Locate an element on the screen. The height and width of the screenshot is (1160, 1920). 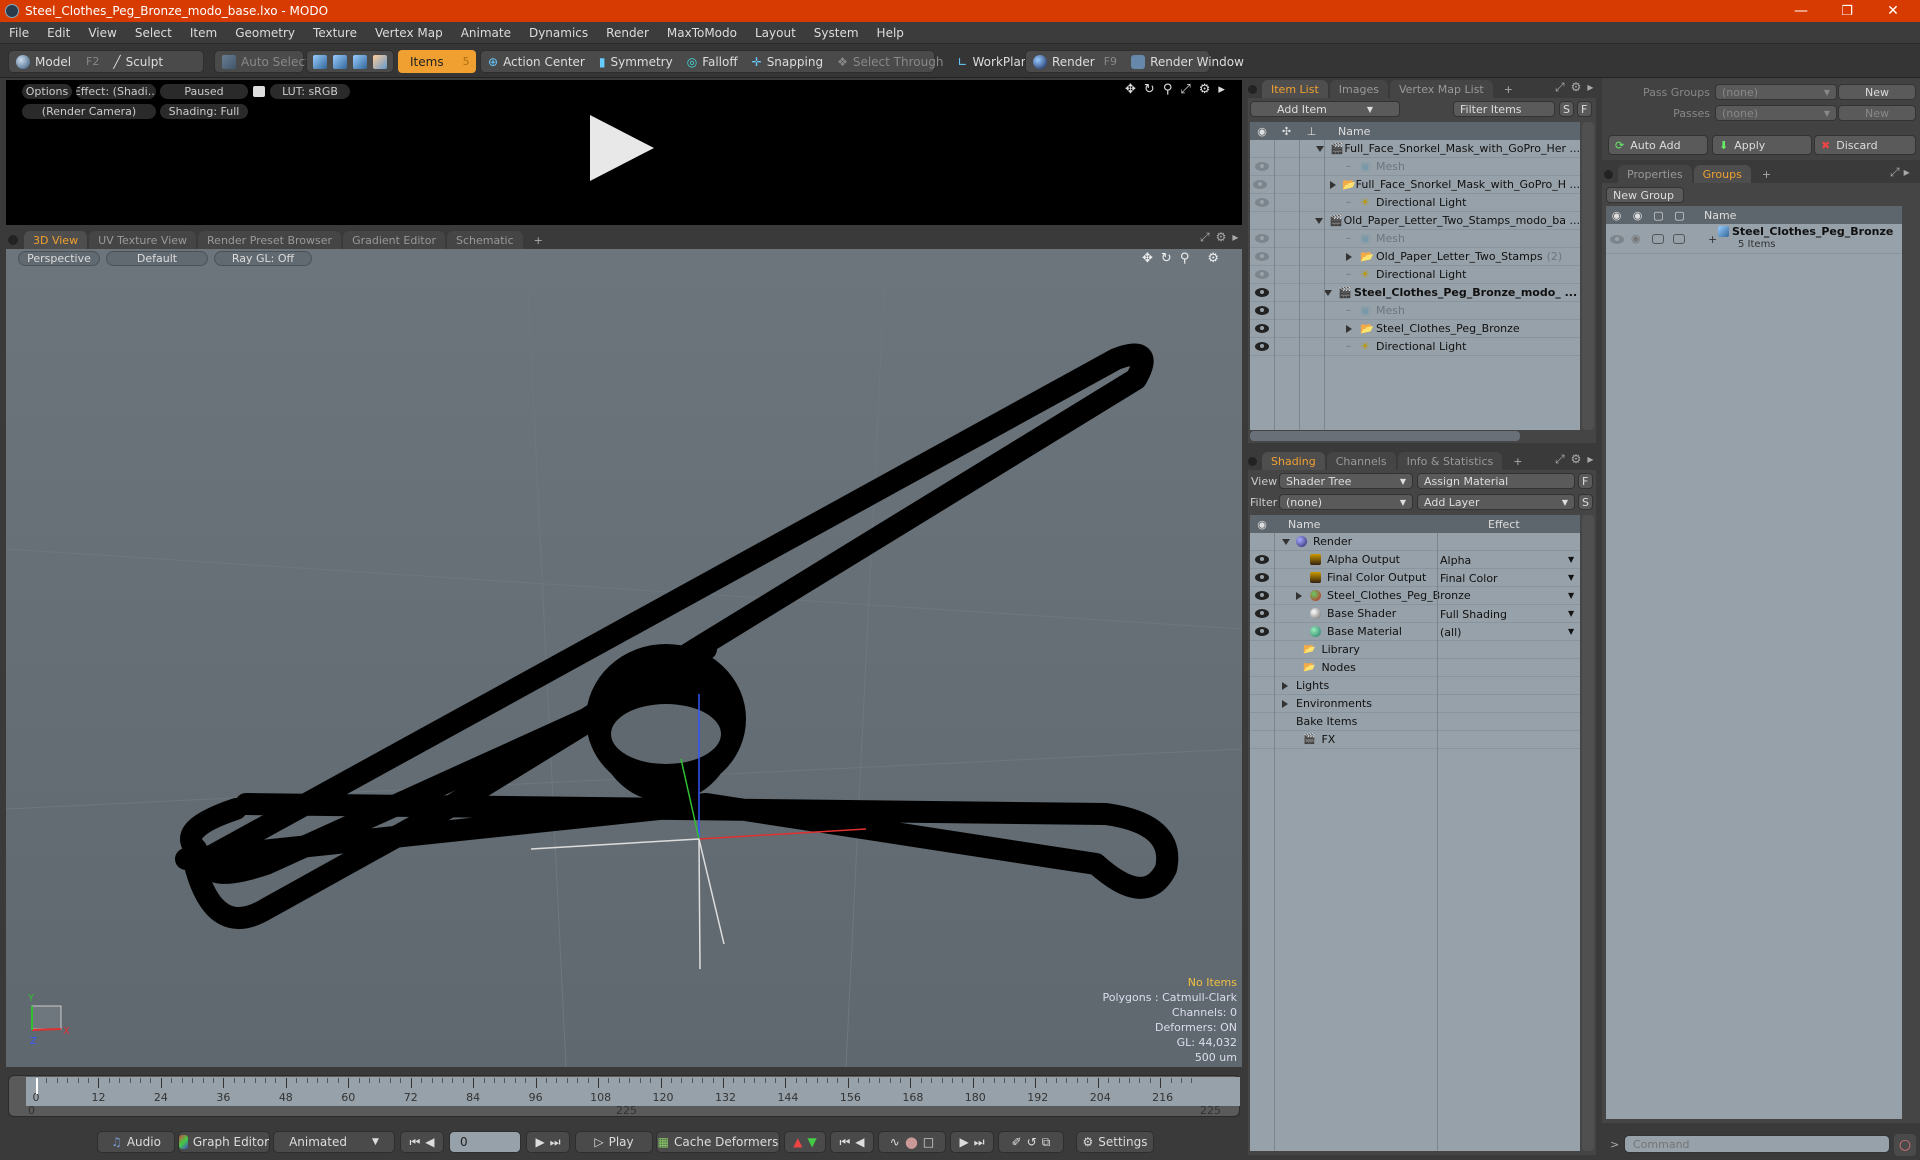
name-column-header: Name is located at coordinates (1354, 131).